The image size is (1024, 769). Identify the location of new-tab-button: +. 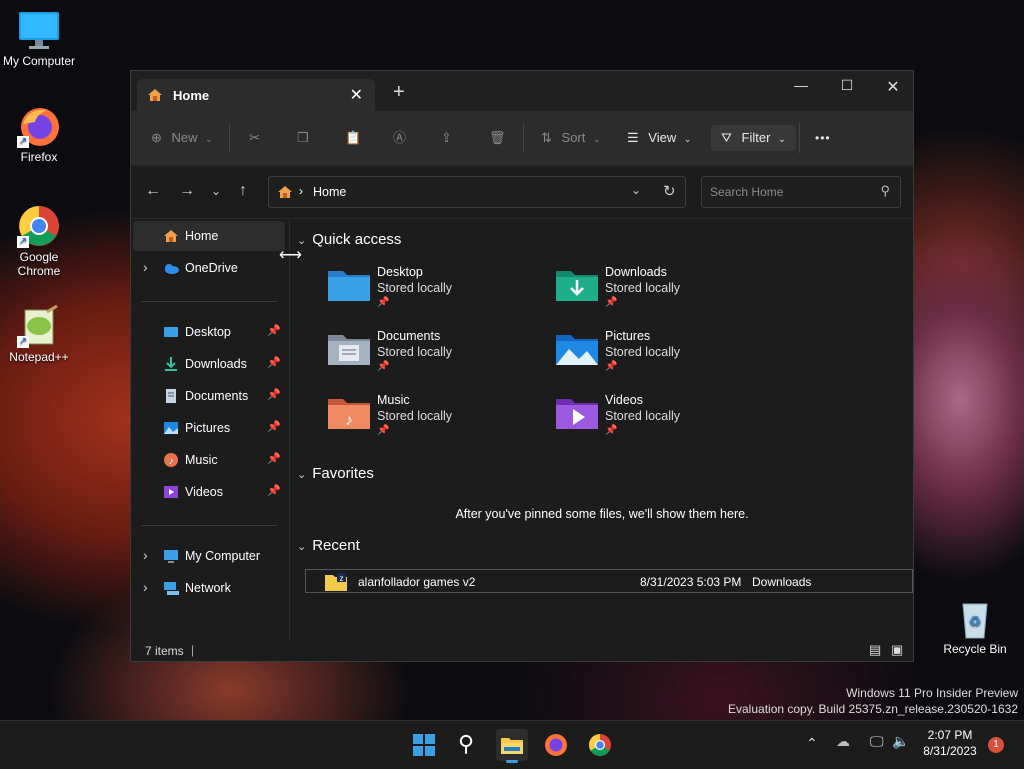
(399, 92).